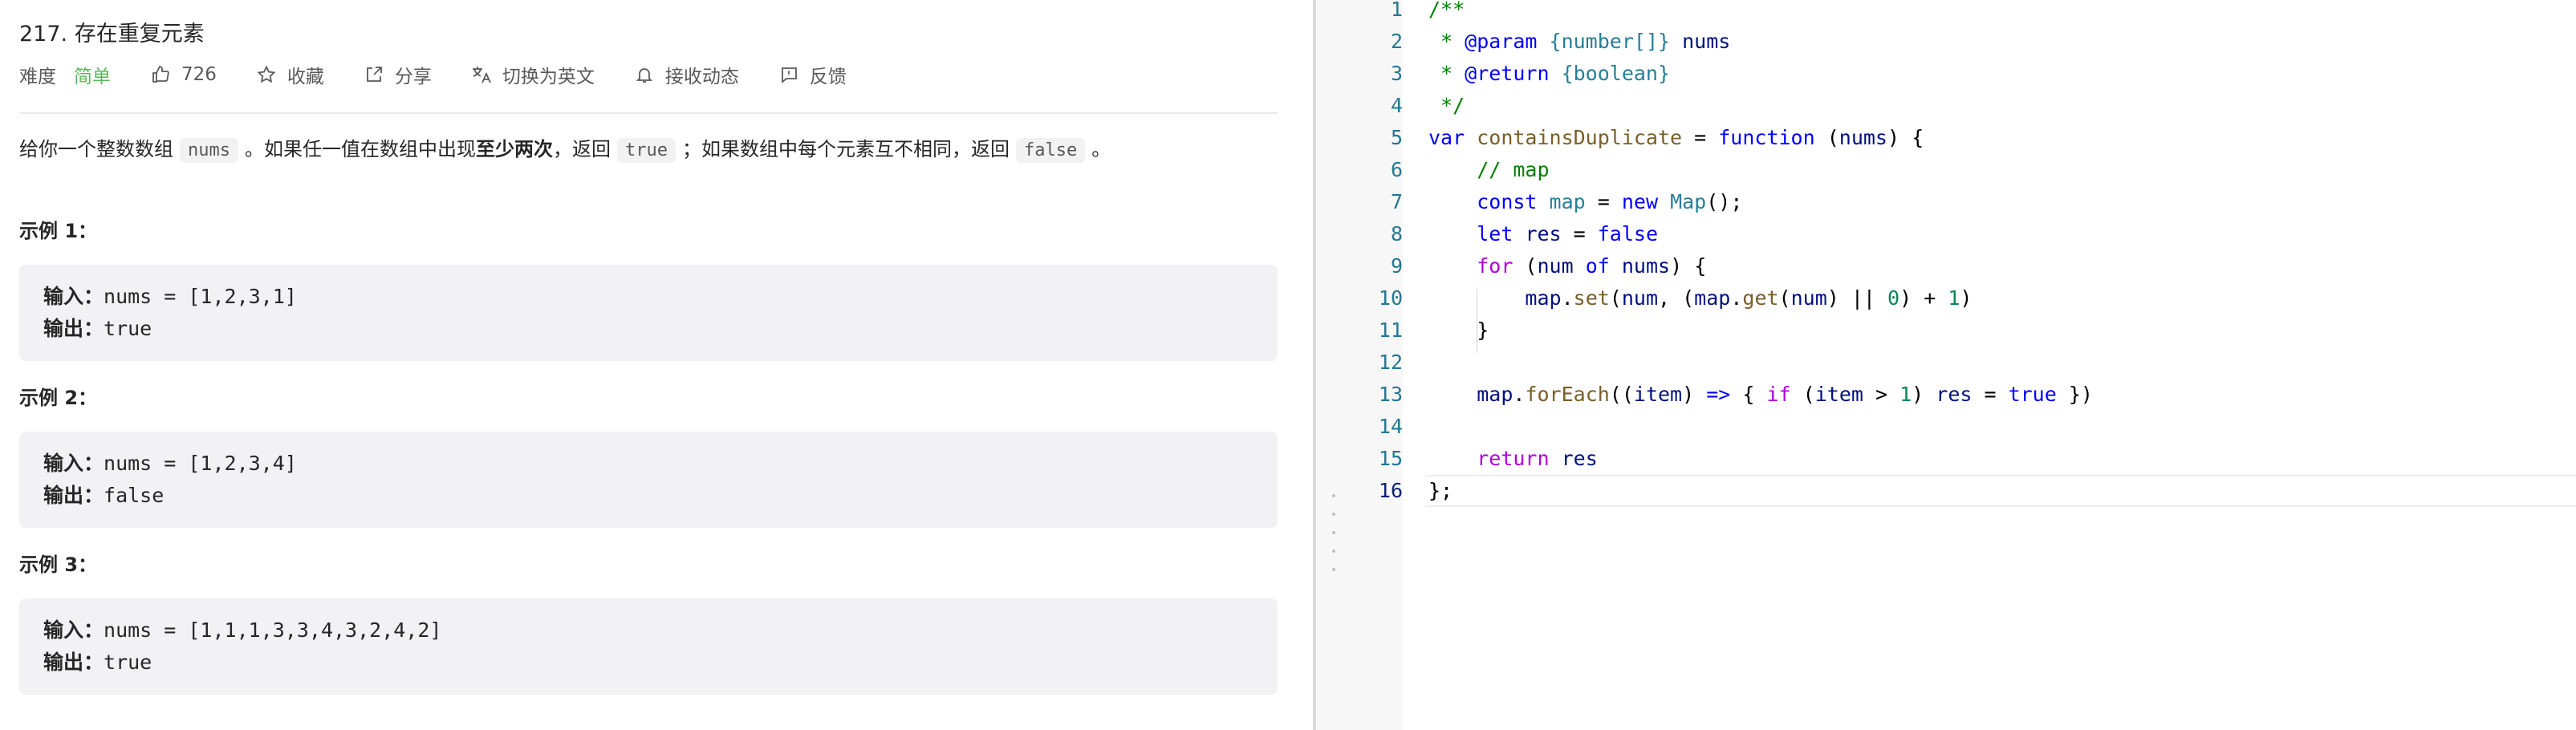  I want to click on code-token: var, so click(1446, 137).